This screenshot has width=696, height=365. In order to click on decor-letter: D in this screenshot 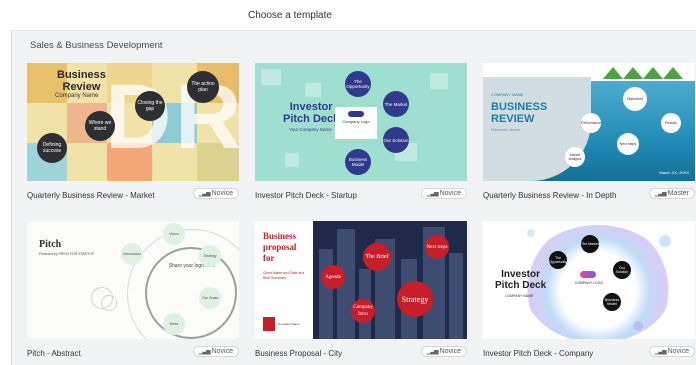, I will do `click(138, 117)`.